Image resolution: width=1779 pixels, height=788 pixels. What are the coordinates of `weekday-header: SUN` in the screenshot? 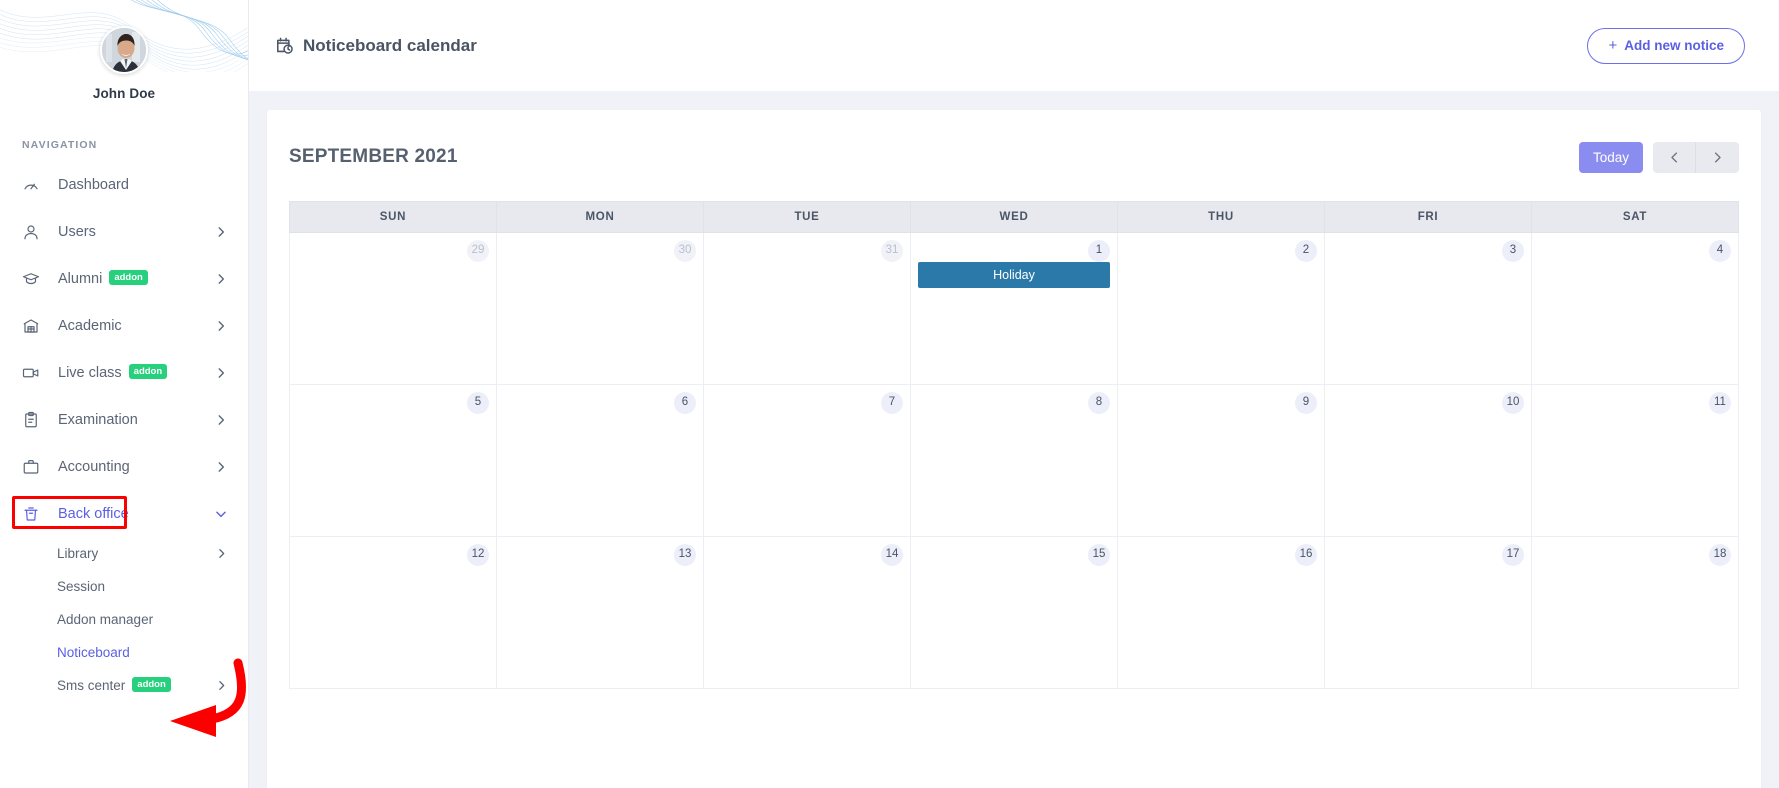 It's located at (393, 217).